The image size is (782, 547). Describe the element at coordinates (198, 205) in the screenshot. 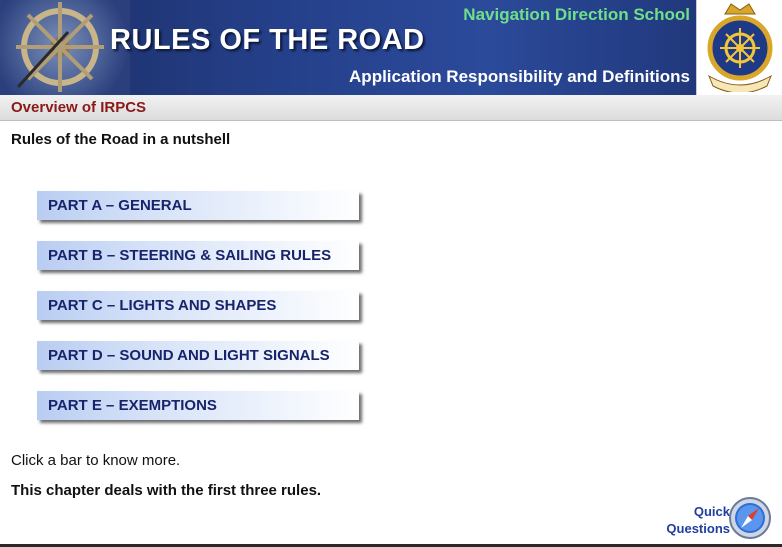

I see `part-a-bar: PART A – GENERAL` at that location.